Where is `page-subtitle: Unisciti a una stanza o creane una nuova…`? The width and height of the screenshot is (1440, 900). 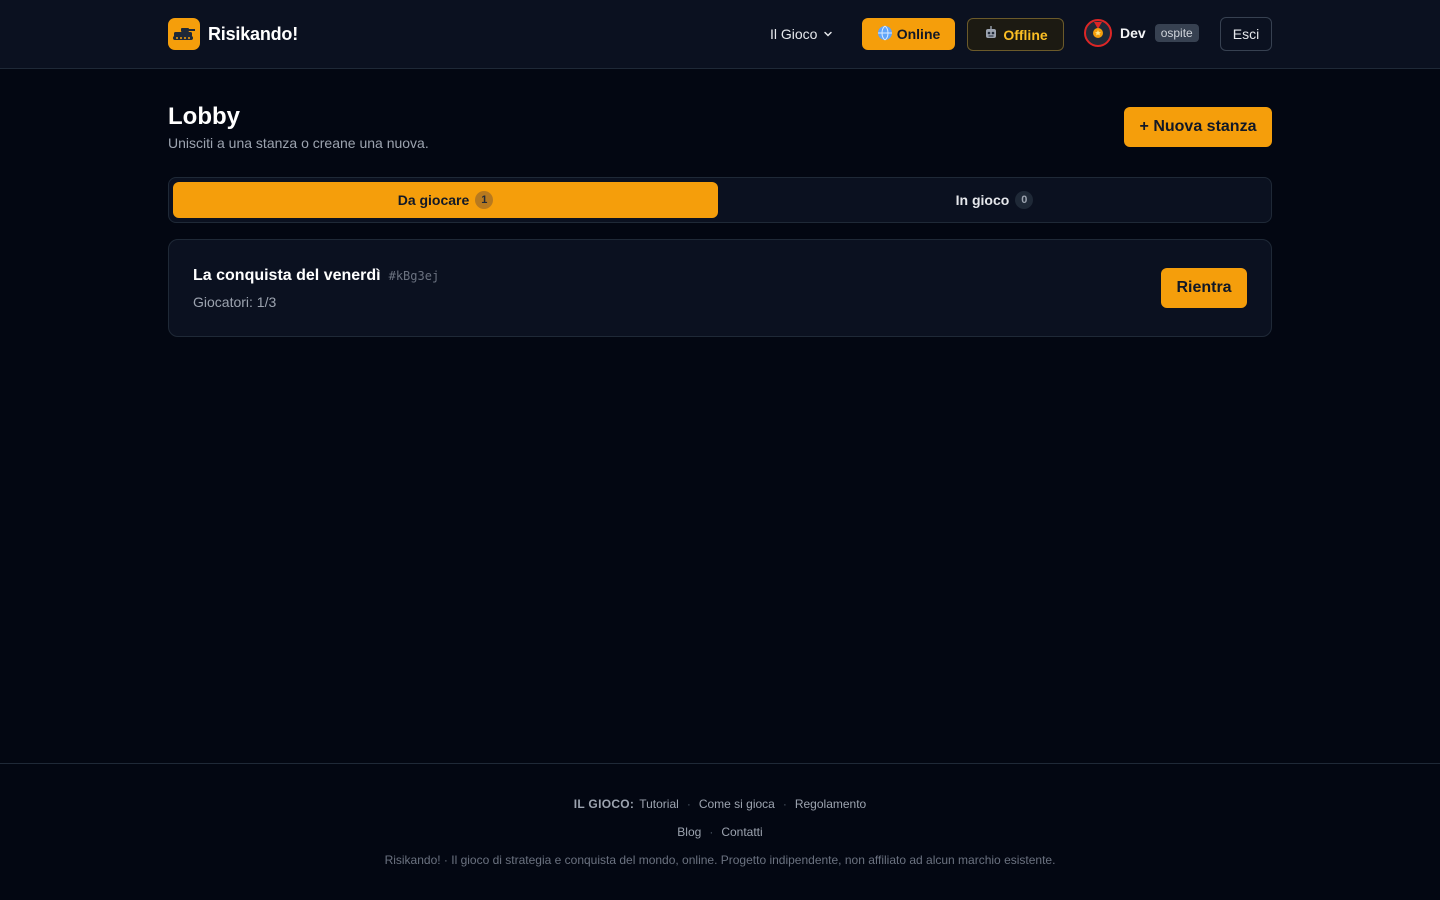
page-subtitle: Unisciti a una stanza o creane una nuova… is located at coordinates (298, 143).